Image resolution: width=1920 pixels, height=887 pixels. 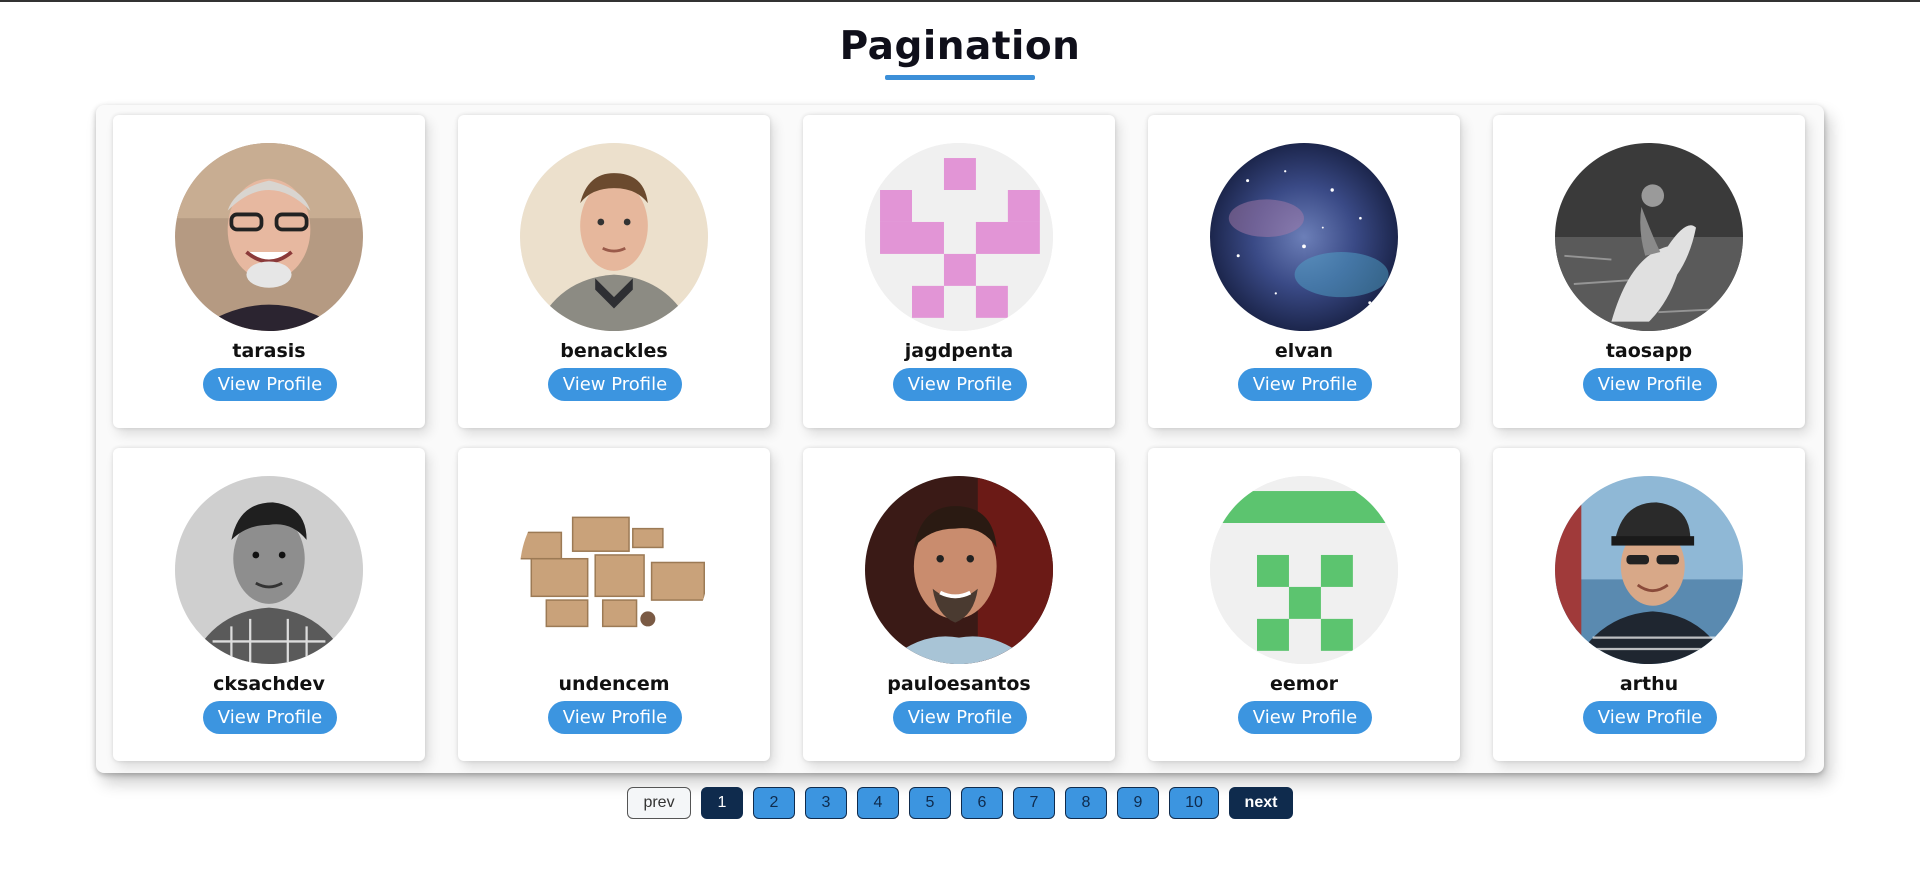 I want to click on photo-man-glasses-avatar-icon, so click(x=269, y=237).